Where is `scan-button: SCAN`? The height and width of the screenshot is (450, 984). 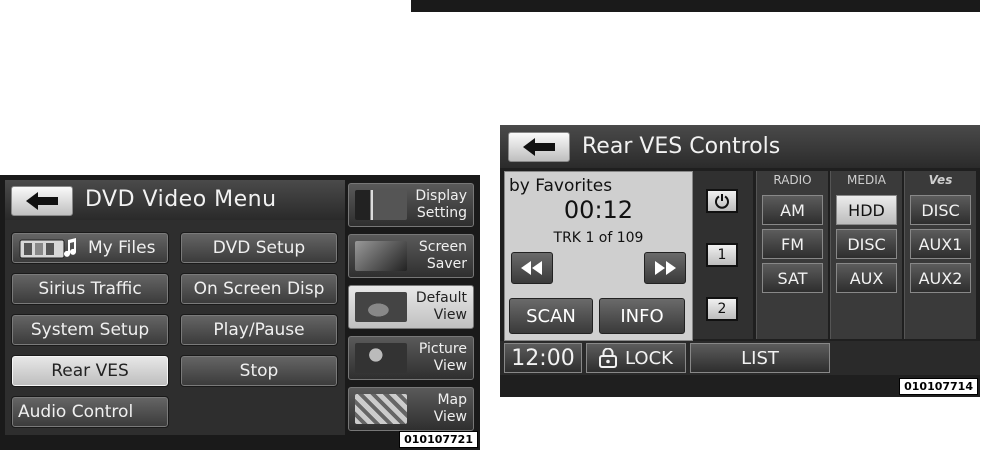 scan-button: SCAN is located at coordinates (551, 316).